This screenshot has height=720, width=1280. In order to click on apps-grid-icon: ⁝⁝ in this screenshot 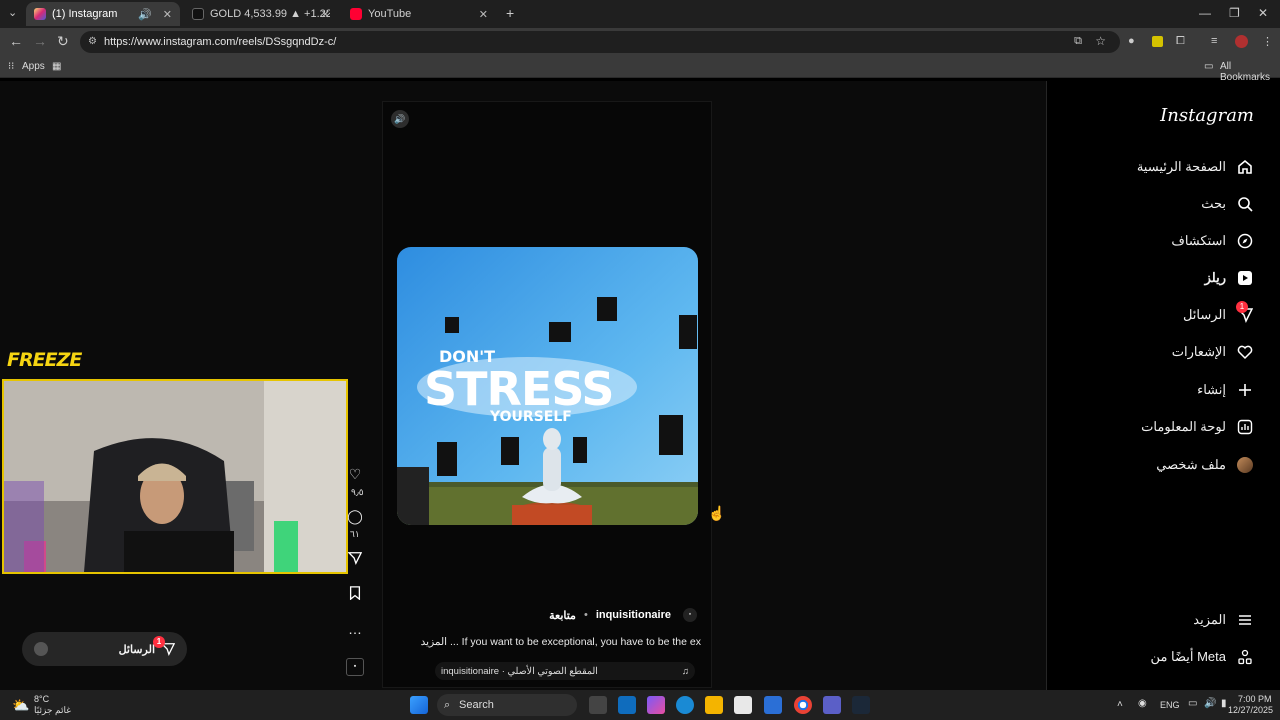, I will do `click(11, 66)`.